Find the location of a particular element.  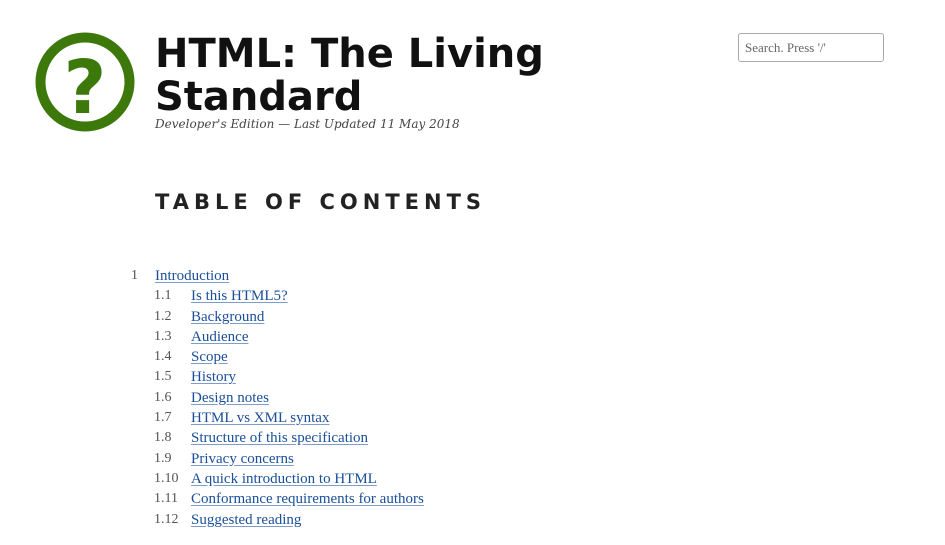

toc-item-number: 1.12 is located at coordinates (166, 519).